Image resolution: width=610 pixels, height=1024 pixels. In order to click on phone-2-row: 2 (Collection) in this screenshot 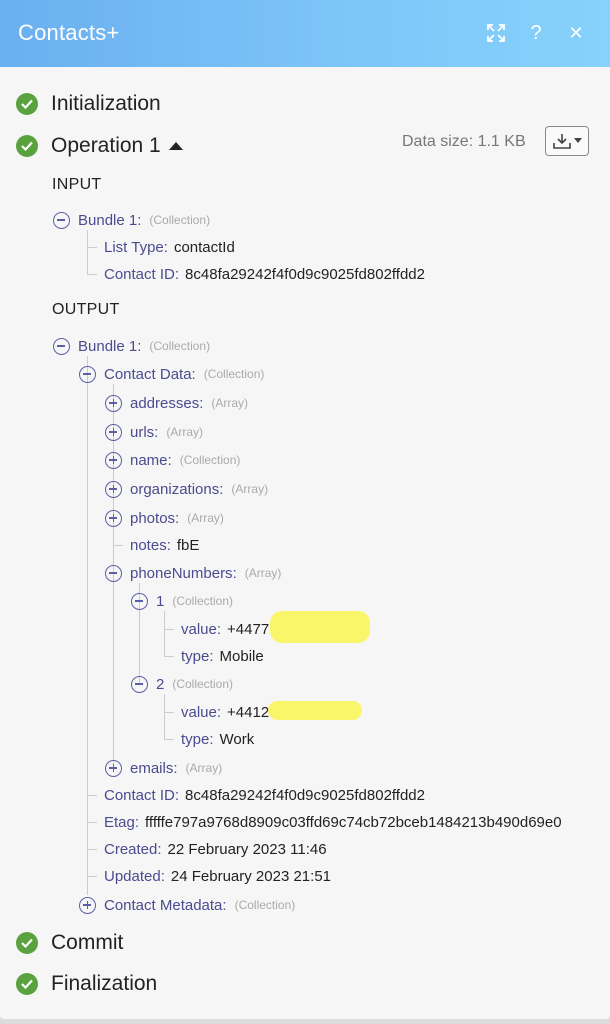, I will do `click(182, 684)`.